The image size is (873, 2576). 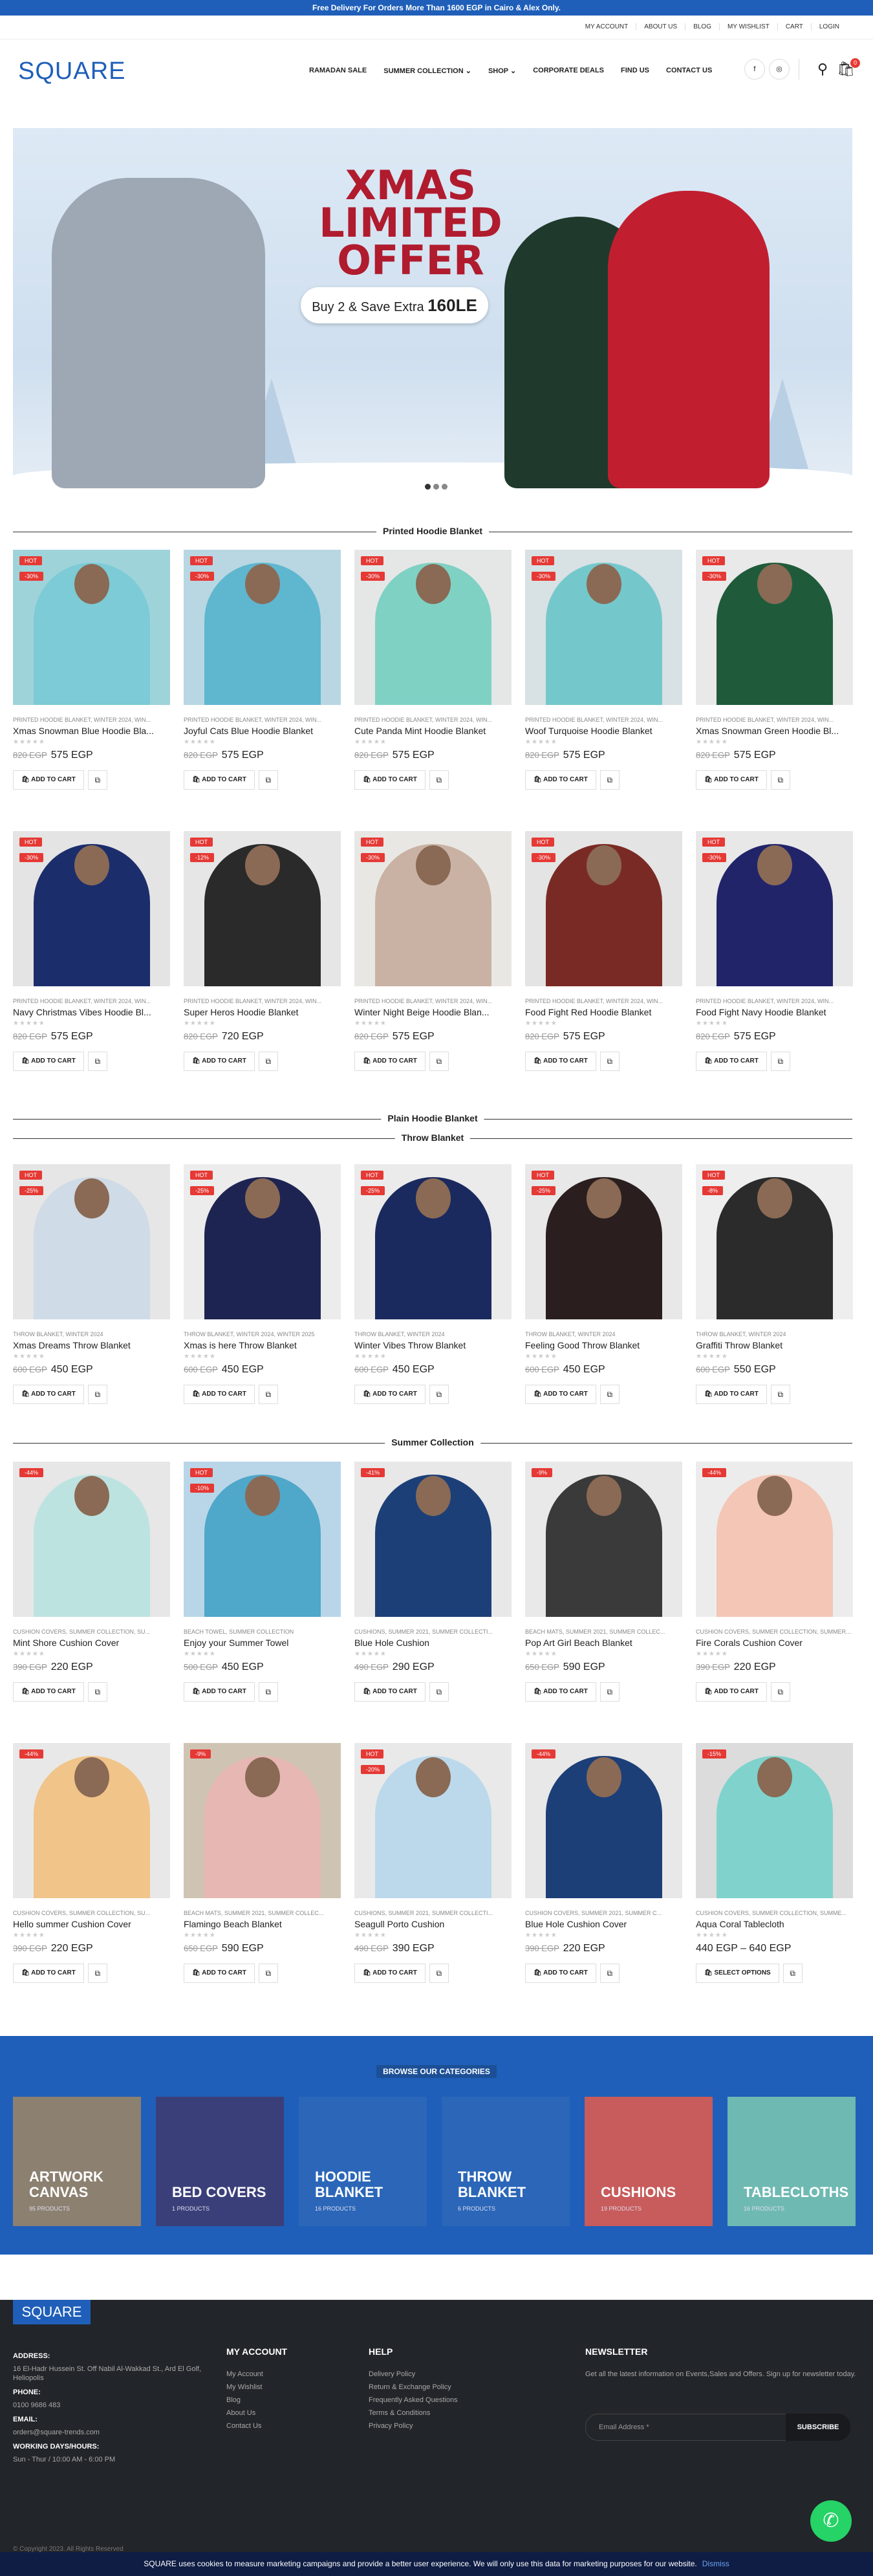 I want to click on product-name: Blue Hole Cushion Cover, so click(x=603, y=1924).